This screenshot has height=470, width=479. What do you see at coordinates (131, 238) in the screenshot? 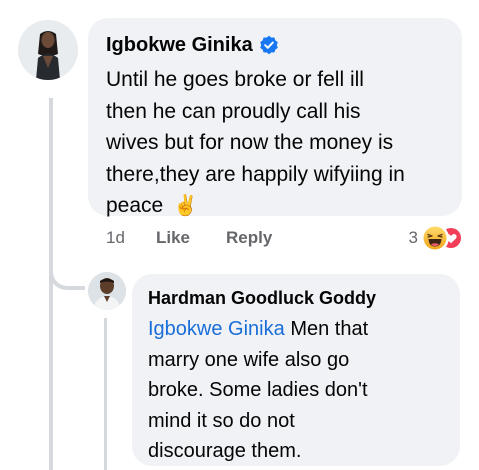
I see `comment-timestamp: 1d` at bounding box center [131, 238].